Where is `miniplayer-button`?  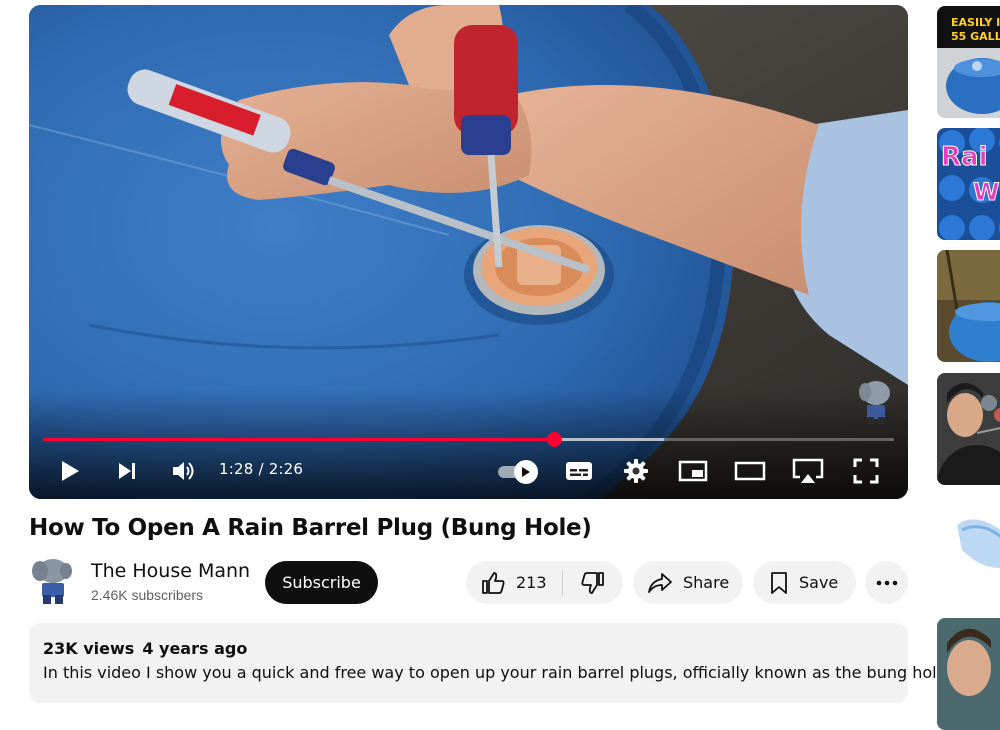 miniplayer-button is located at coordinates (693, 471).